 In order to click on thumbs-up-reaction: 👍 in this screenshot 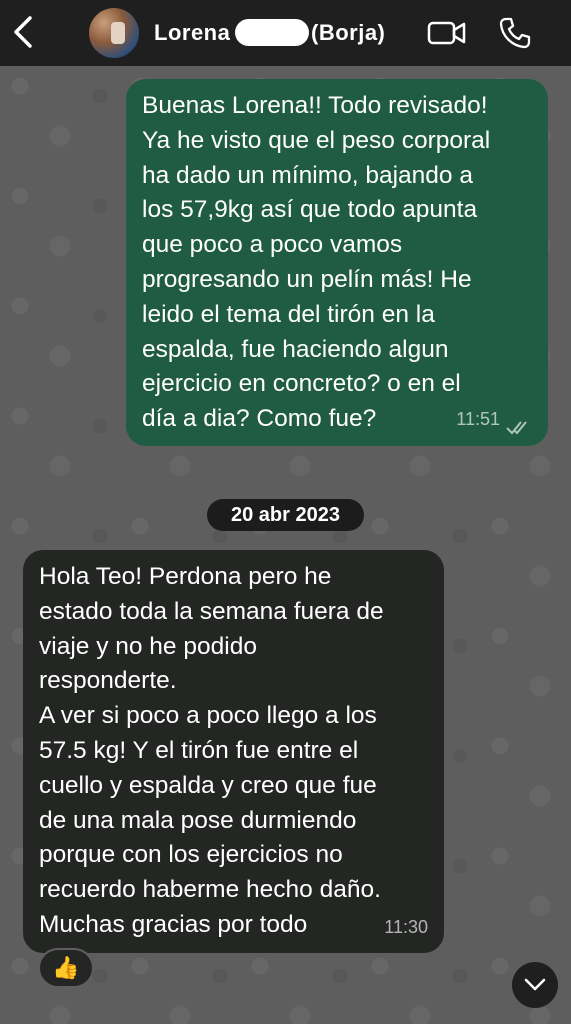, I will do `click(66, 968)`.